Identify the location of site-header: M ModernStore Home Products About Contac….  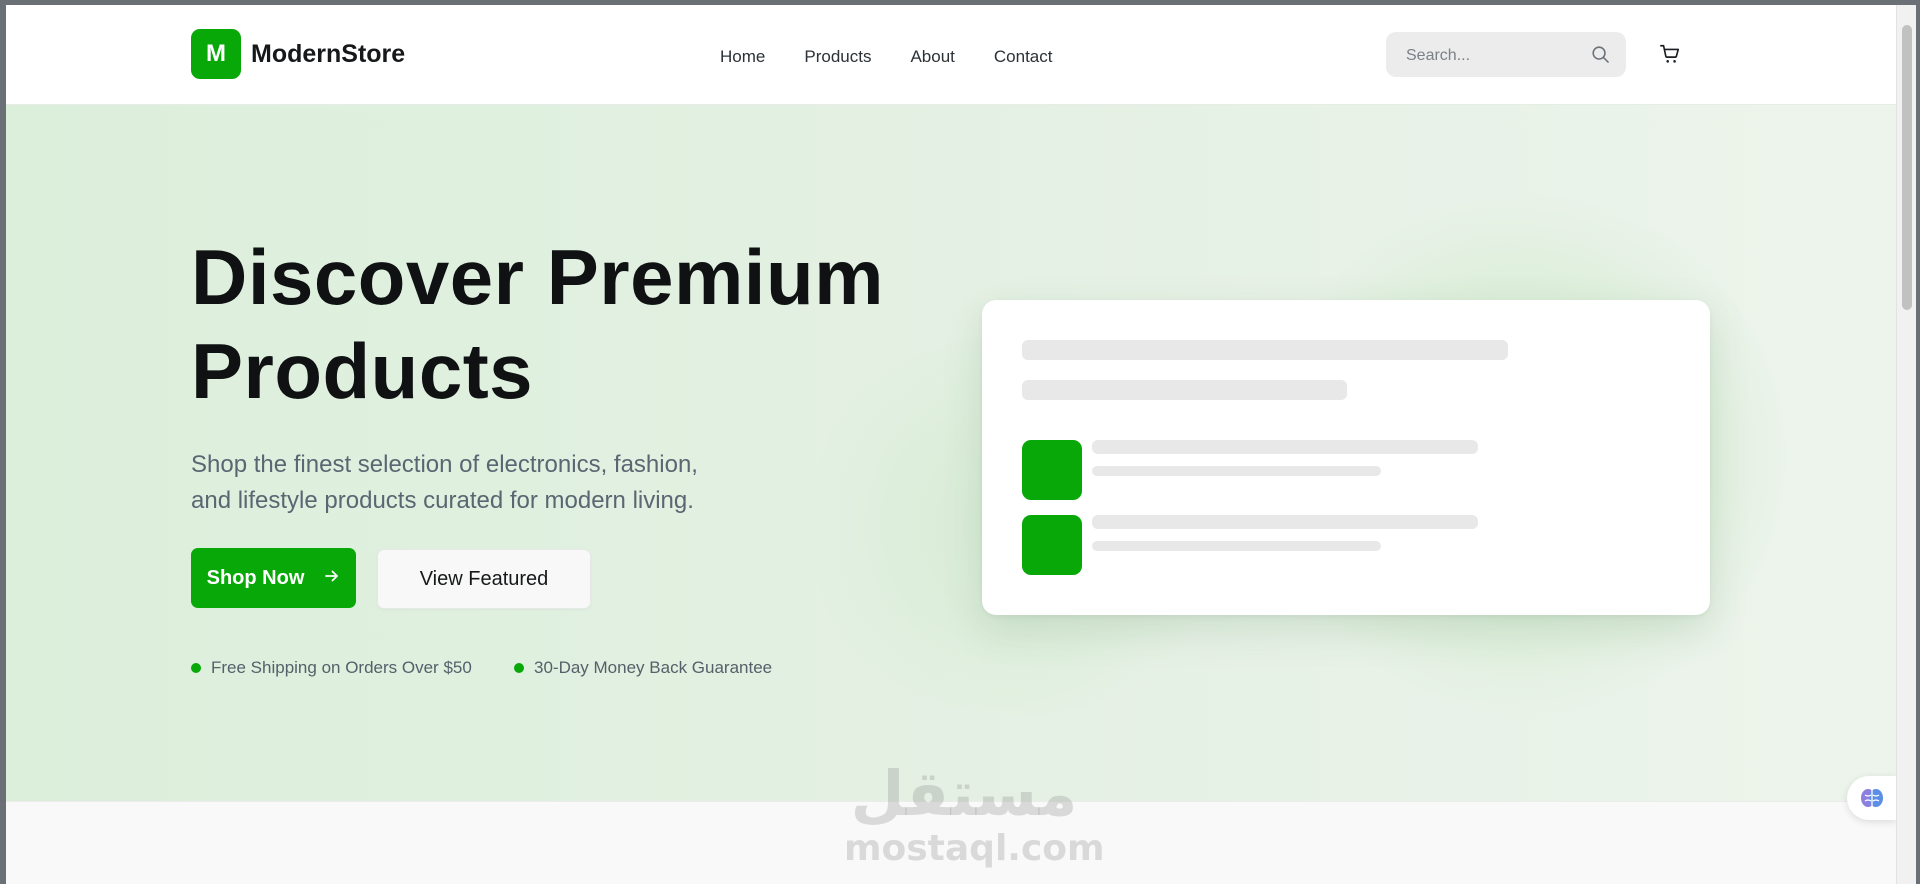
(951, 55).